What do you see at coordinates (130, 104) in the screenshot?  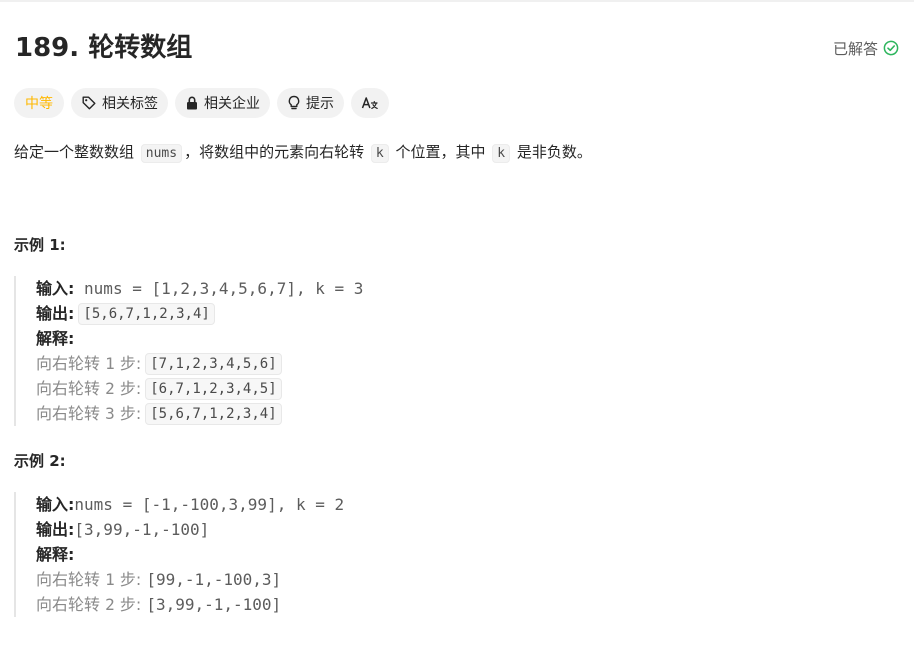 I see `related-topics-label: 相关标签` at bounding box center [130, 104].